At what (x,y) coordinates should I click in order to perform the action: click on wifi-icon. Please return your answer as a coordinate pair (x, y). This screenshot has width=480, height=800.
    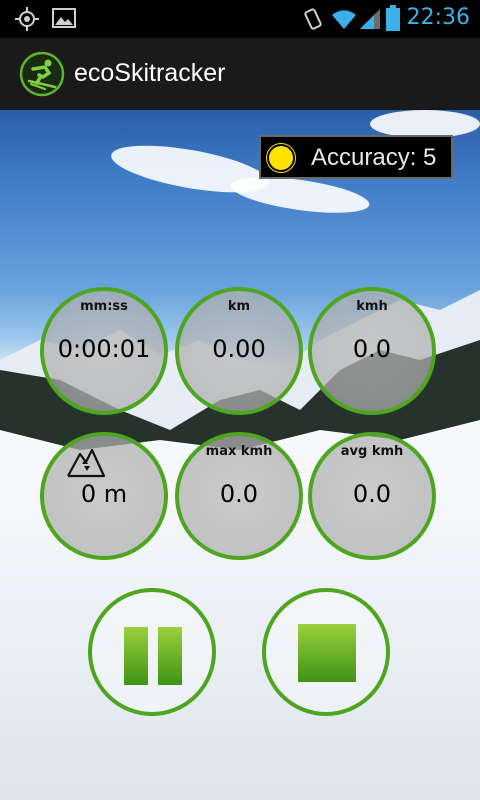
    Looking at the image, I should click on (344, 19).